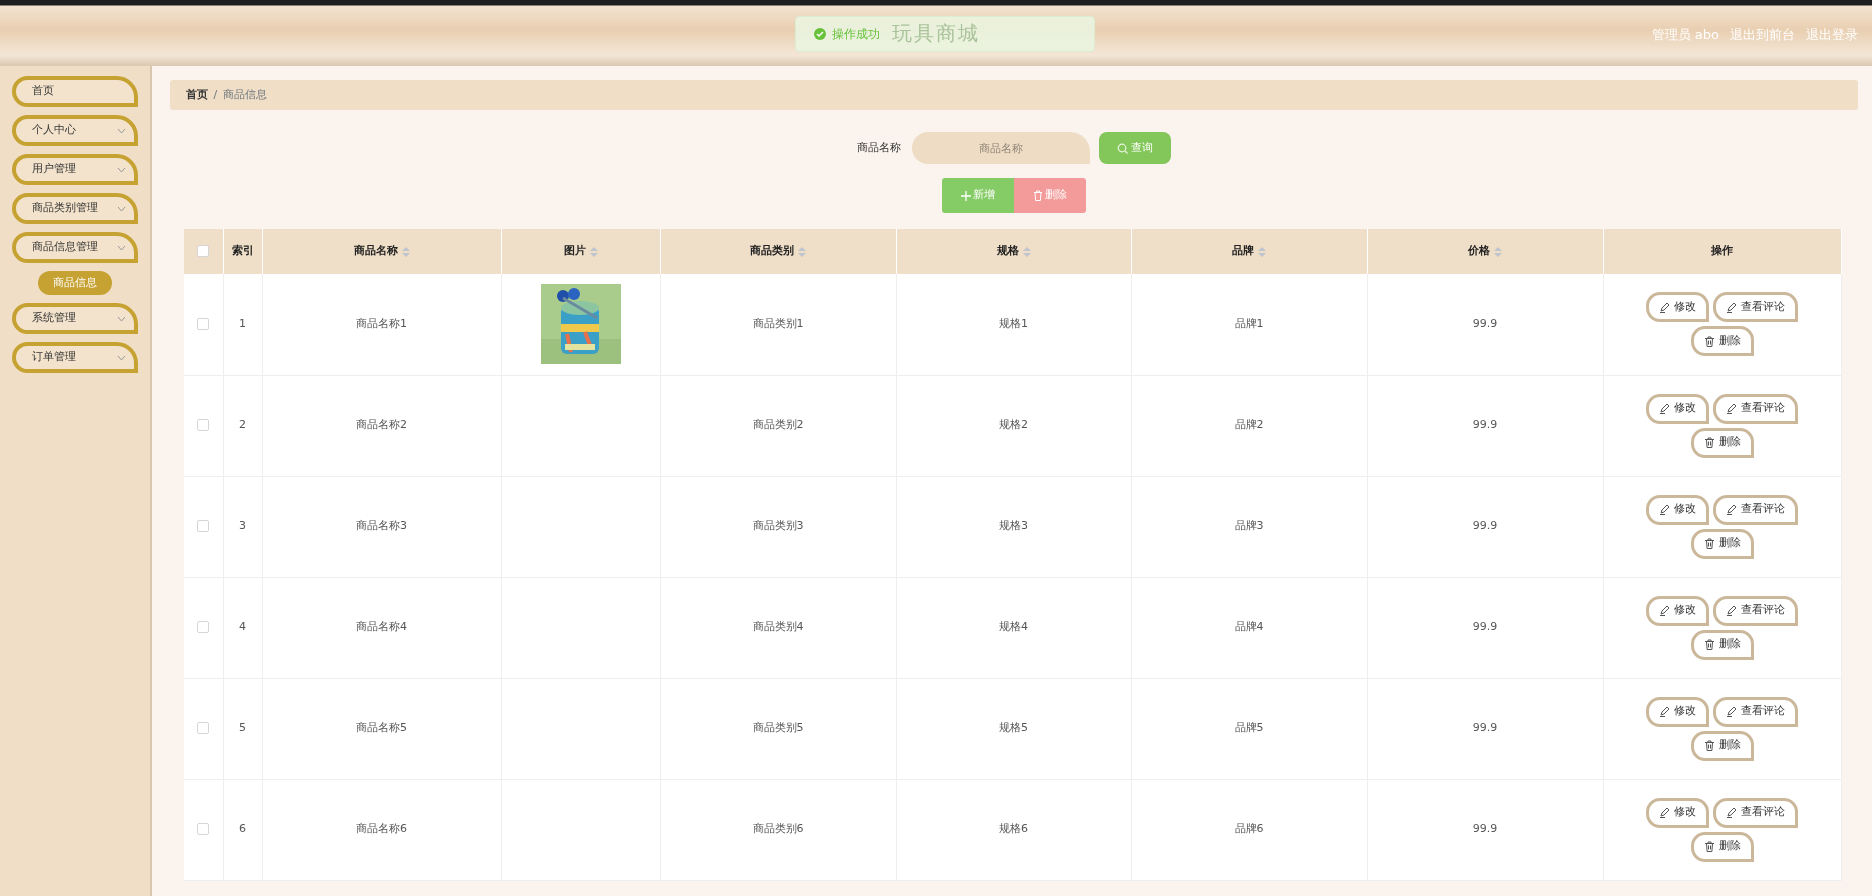  What do you see at coordinates (197, 95) in the screenshot?
I see `breadcrumb-link: 首页` at bounding box center [197, 95].